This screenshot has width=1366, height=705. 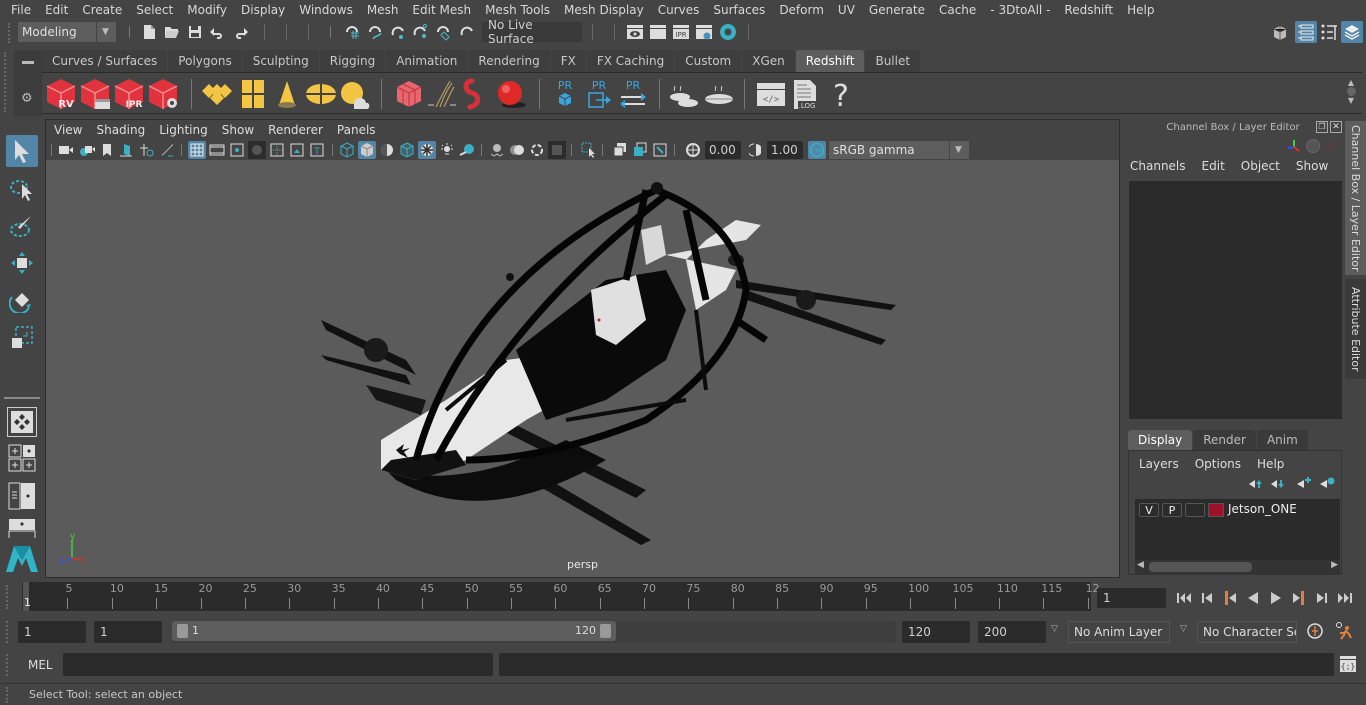 What do you see at coordinates (681, 32) in the screenshot?
I see `ipr-render-icon: IPR` at bounding box center [681, 32].